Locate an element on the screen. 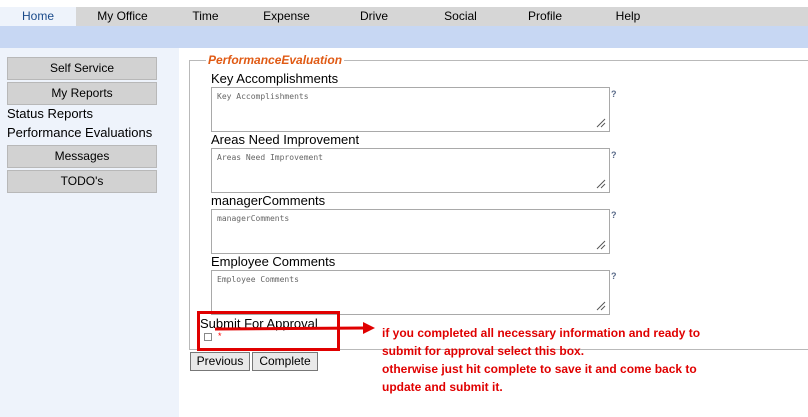 This screenshot has width=808, height=417. sidebar-item-messages: Messages is located at coordinates (82, 156).